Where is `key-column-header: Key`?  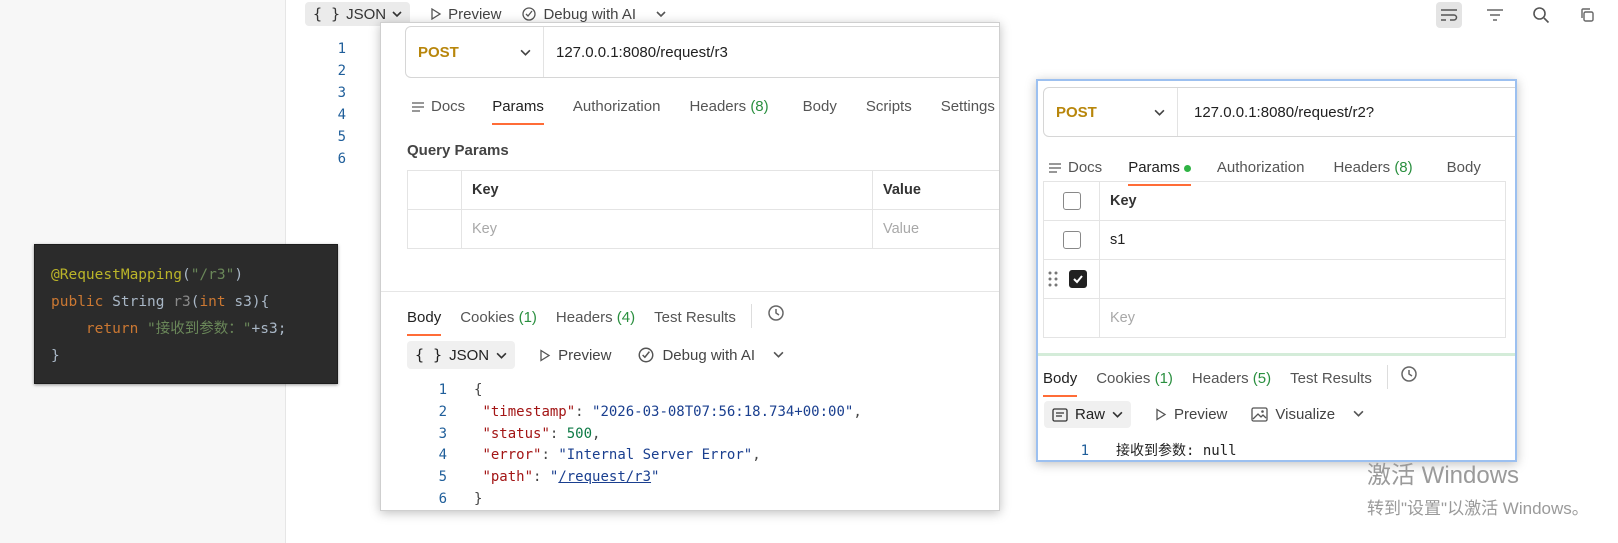
key-column-header: Key is located at coordinates (667, 190).